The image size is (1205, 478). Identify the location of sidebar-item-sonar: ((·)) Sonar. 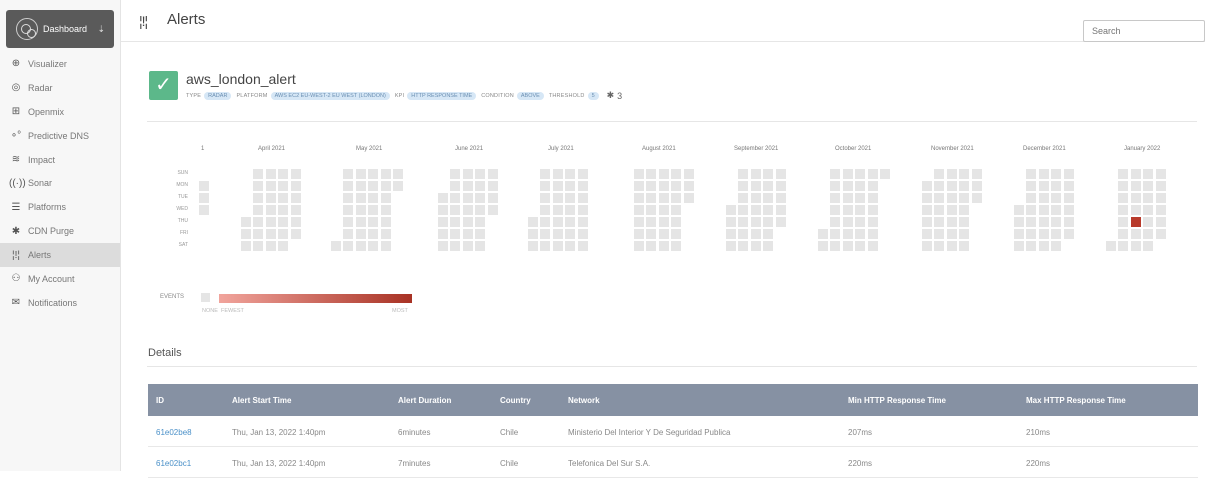
(60, 183).